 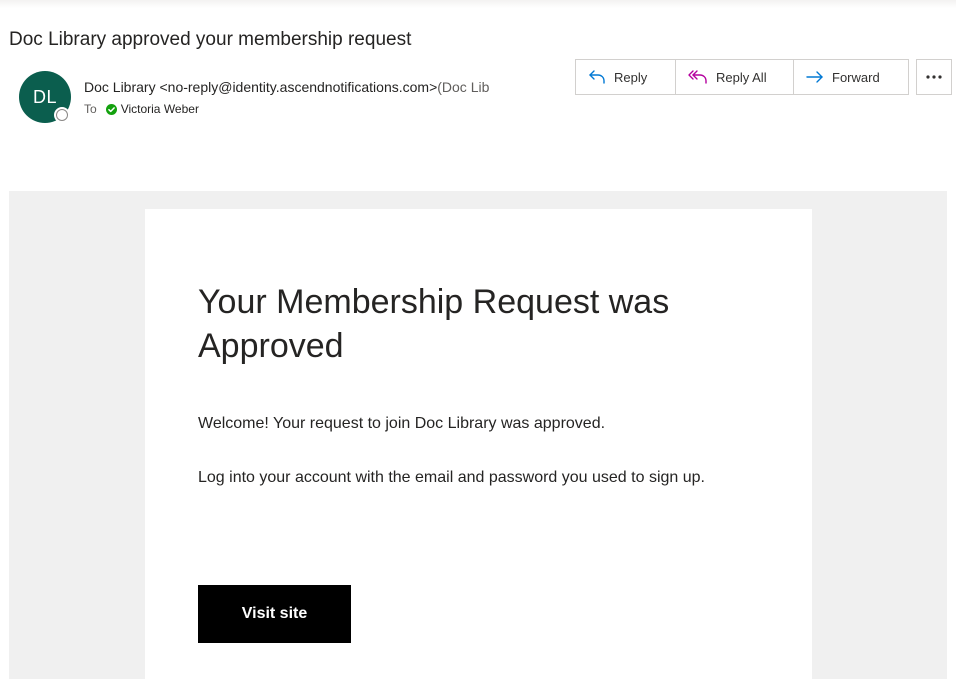 I want to click on verified-check-icon, so click(x=111, y=109).